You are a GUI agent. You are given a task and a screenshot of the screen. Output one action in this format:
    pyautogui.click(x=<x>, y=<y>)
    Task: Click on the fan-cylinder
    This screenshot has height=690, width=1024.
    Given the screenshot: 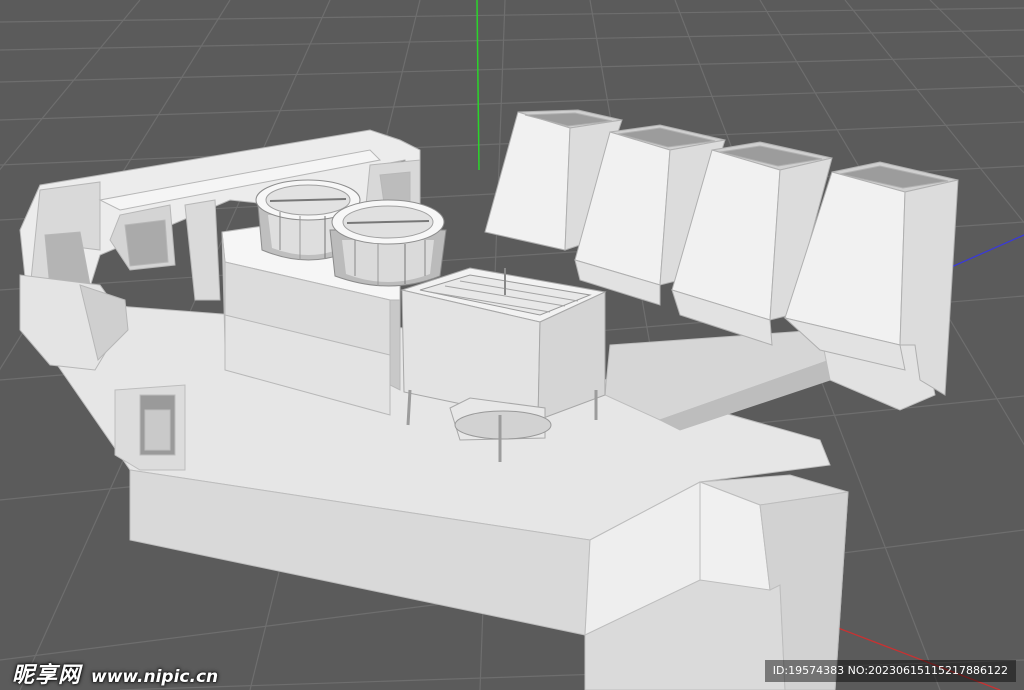 What is the action you would take?
    pyautogui.click(x=388, y=243)
    